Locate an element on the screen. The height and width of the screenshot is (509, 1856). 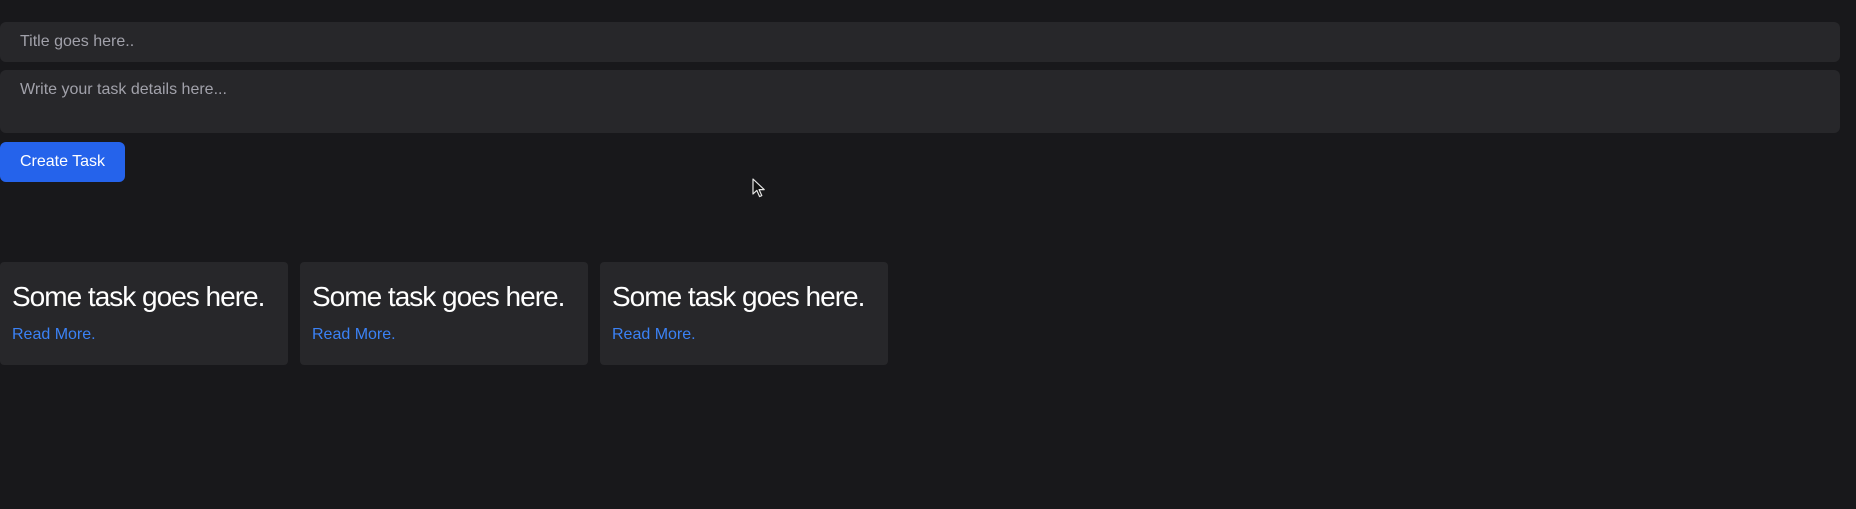
mouse-pointer-icon is located at coordinates (758, 188).